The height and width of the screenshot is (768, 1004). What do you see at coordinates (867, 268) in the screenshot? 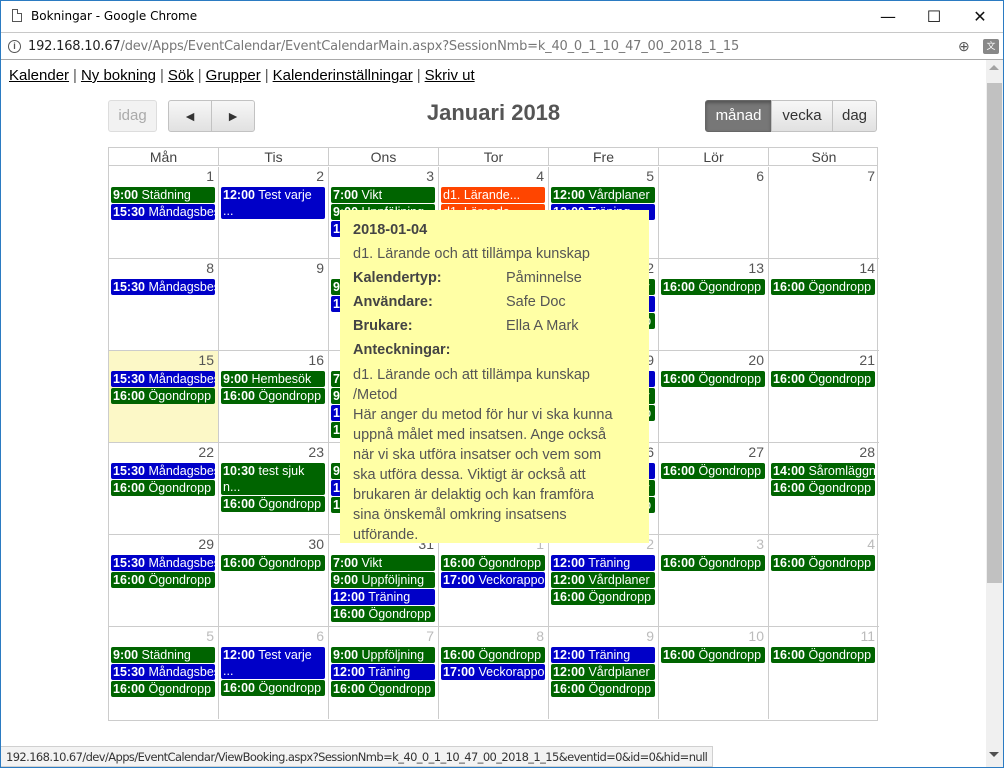
I see `day-number: 14` at bounding box center [867, 268].